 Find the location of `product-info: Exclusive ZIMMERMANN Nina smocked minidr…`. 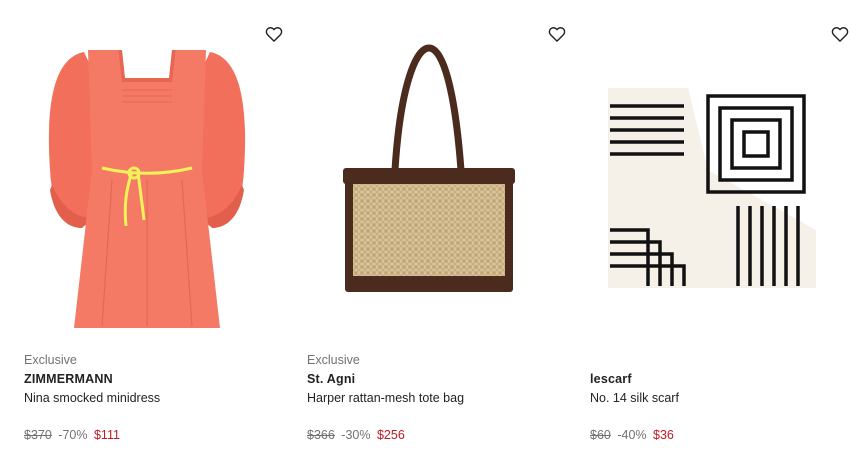

product-info: Exclusive ZIMMERMANN Nina smocked minidr… is located at coordinates (154, 379).